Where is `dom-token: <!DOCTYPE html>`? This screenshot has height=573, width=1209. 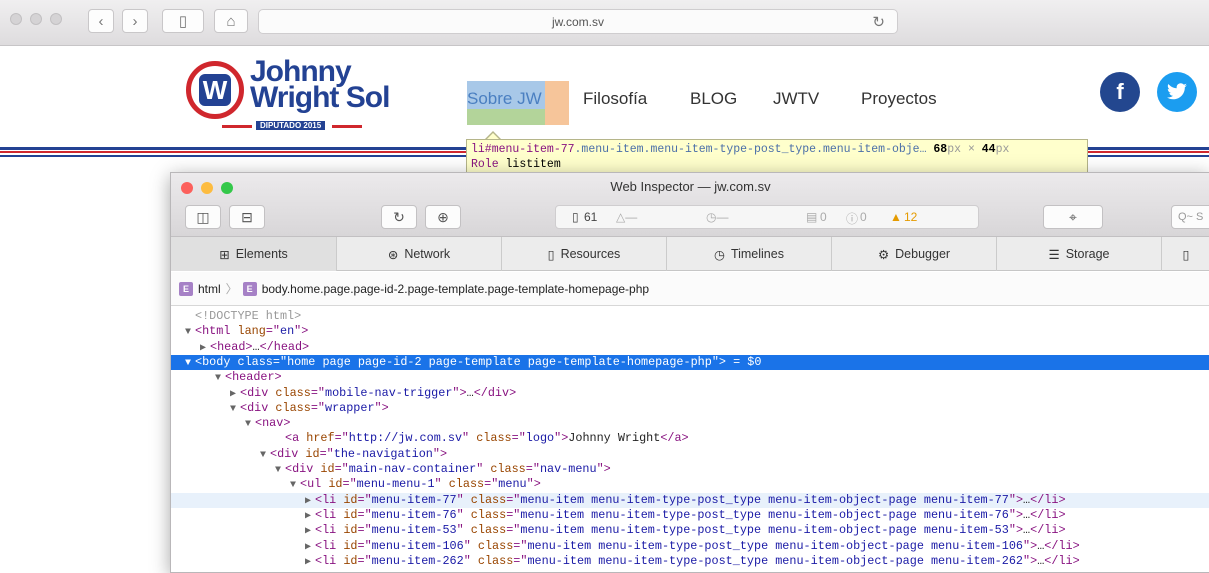
dom-token: <!DOCTYPE html> is located at coordinates (248, 316).